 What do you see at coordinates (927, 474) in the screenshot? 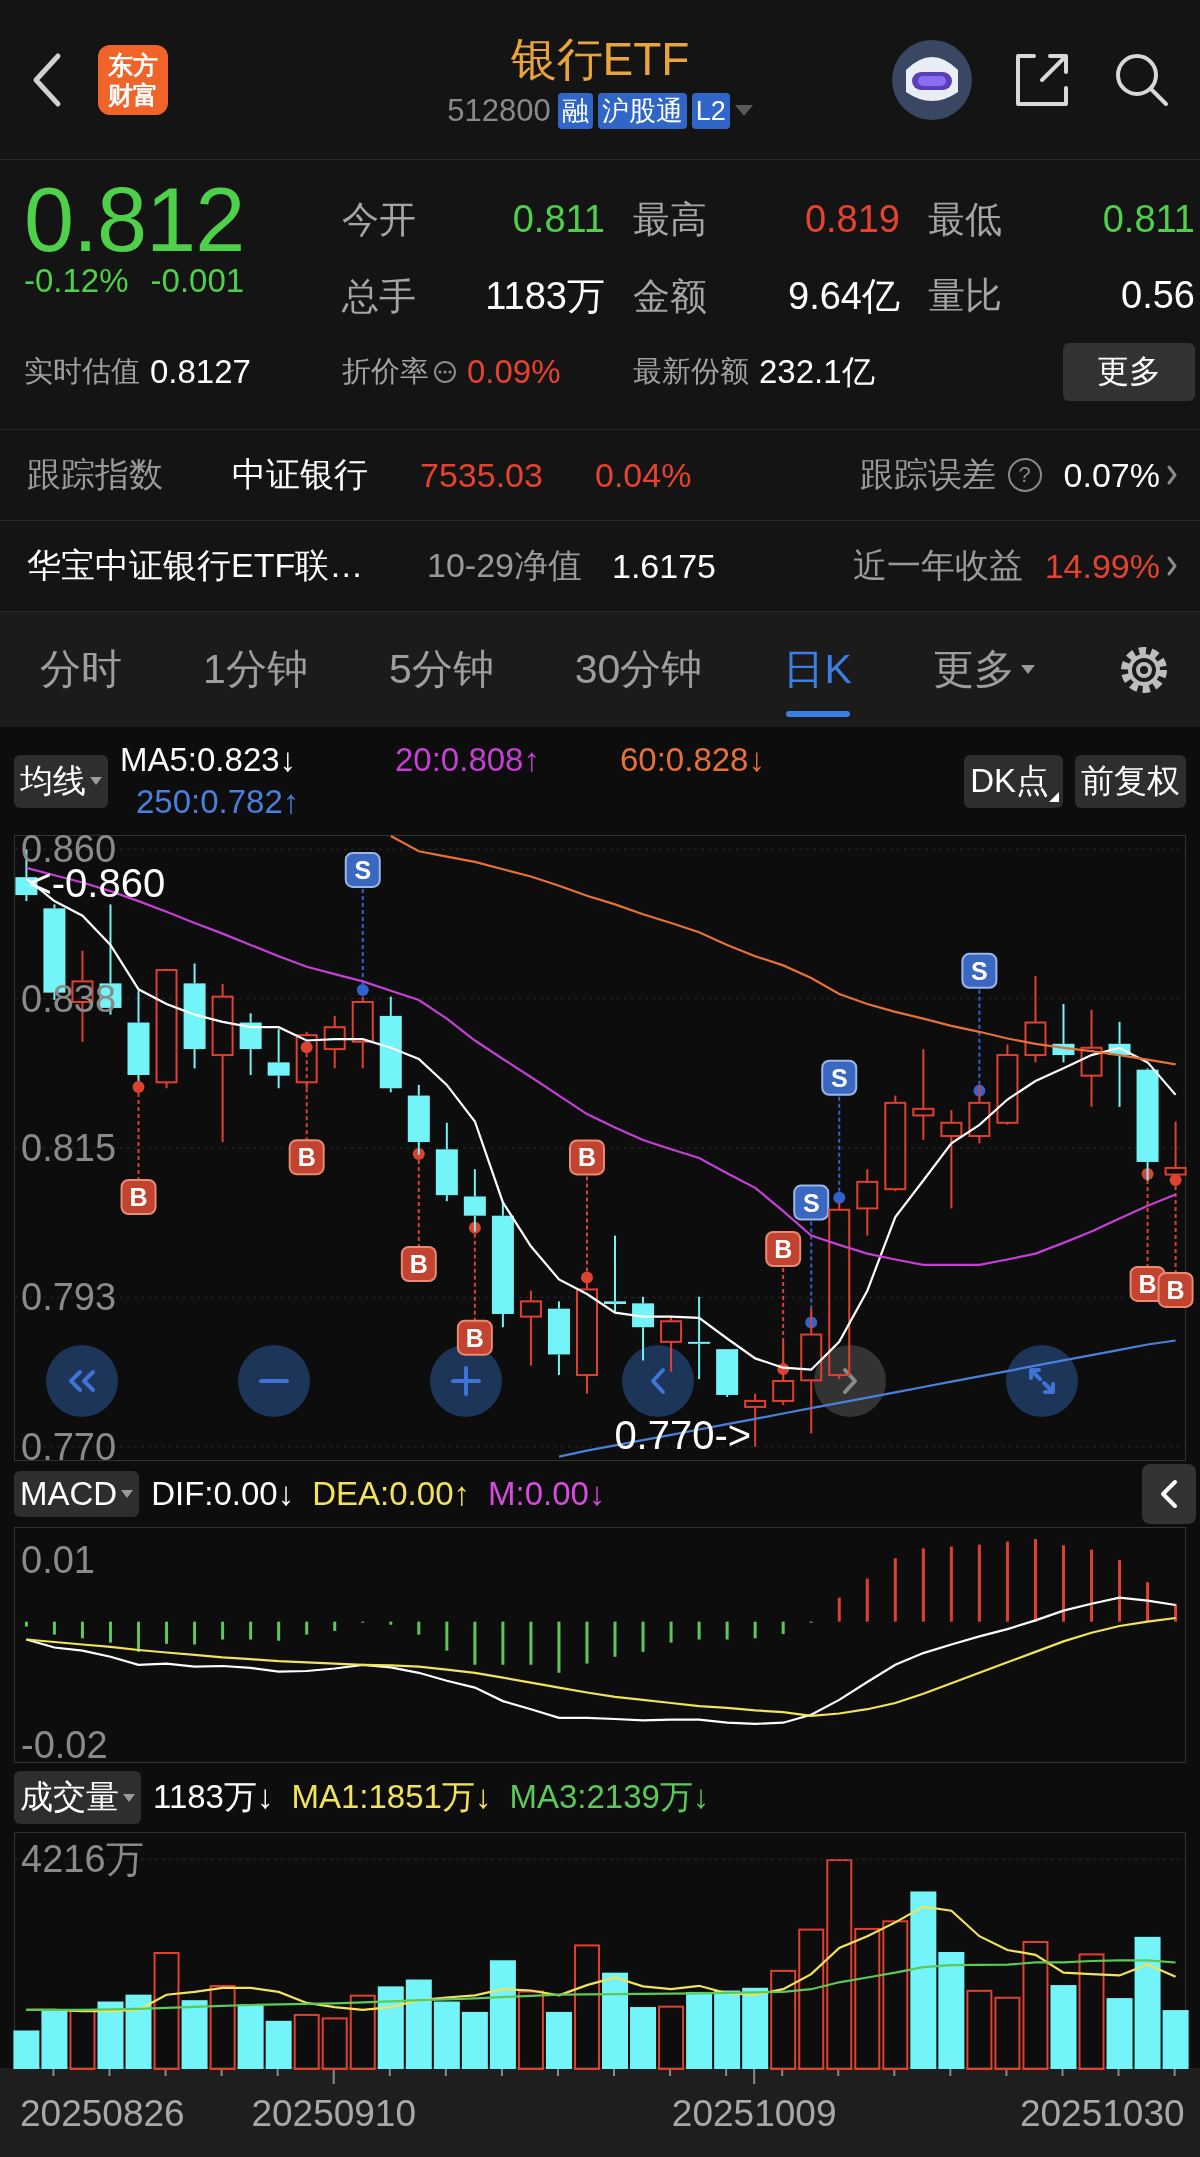
I see `info-label: 跟踪误差` at bounding box center [927, 474].